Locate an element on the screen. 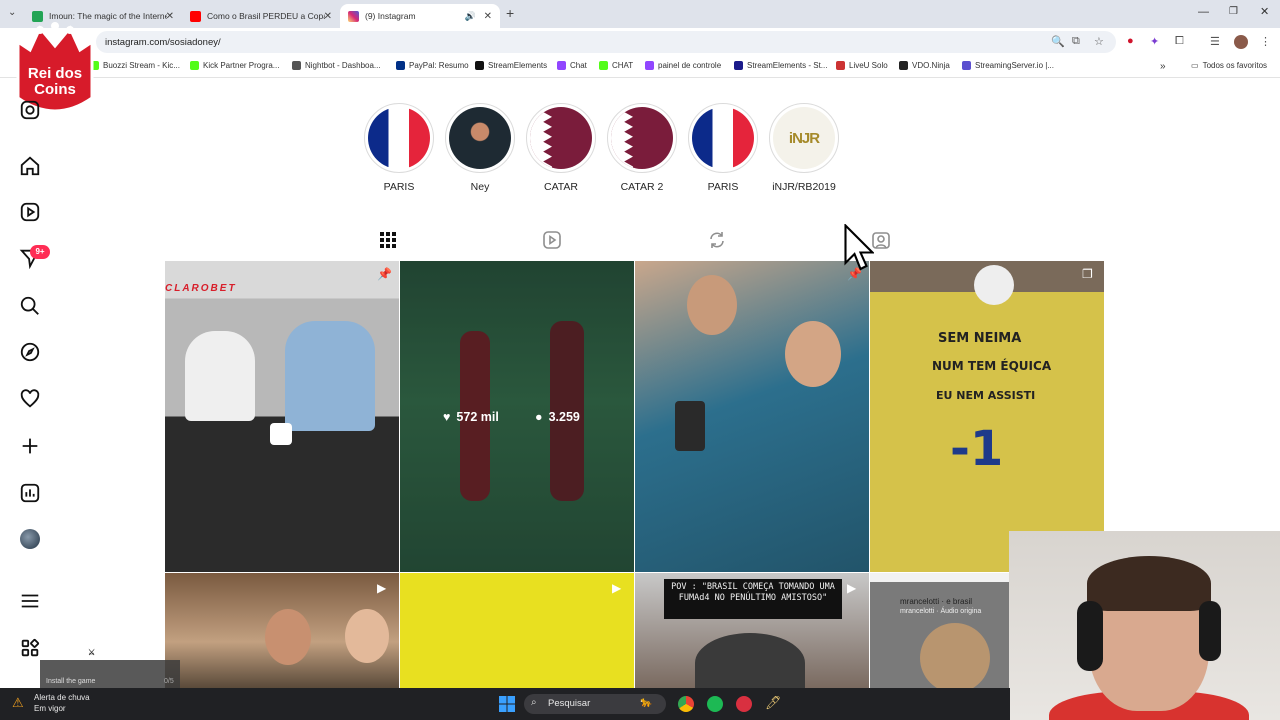  reel-icon: ▶ is located at coordinates (382, 588).